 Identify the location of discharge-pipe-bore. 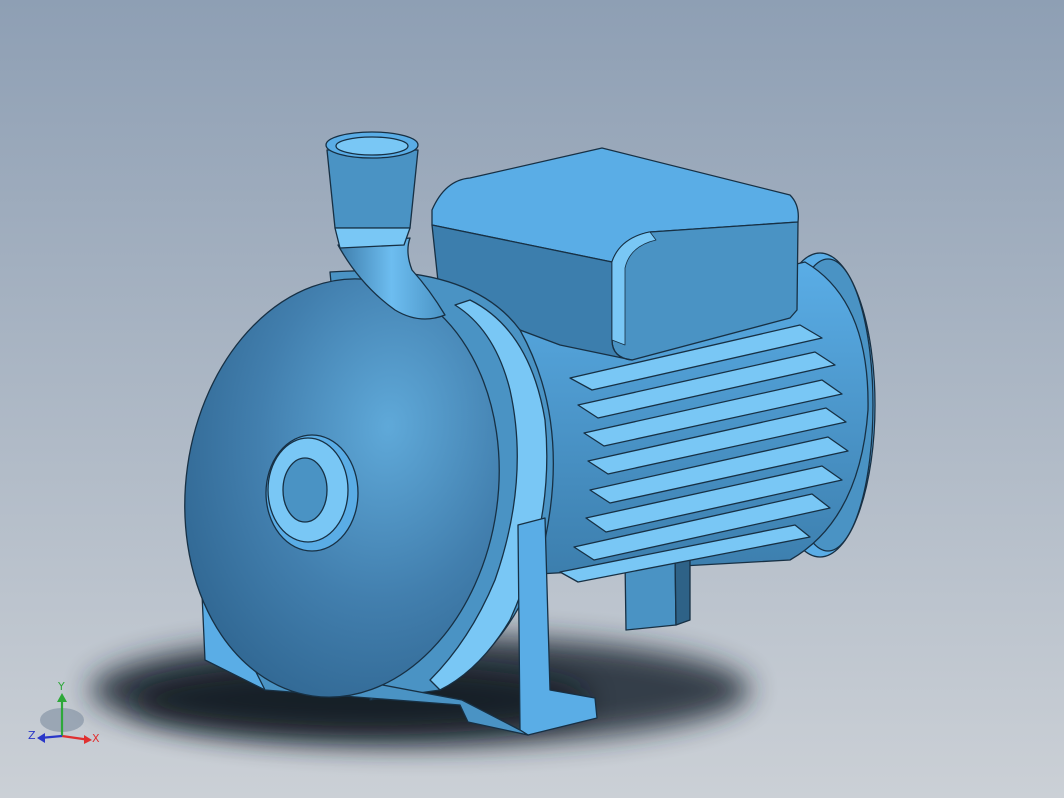
(372, 146).